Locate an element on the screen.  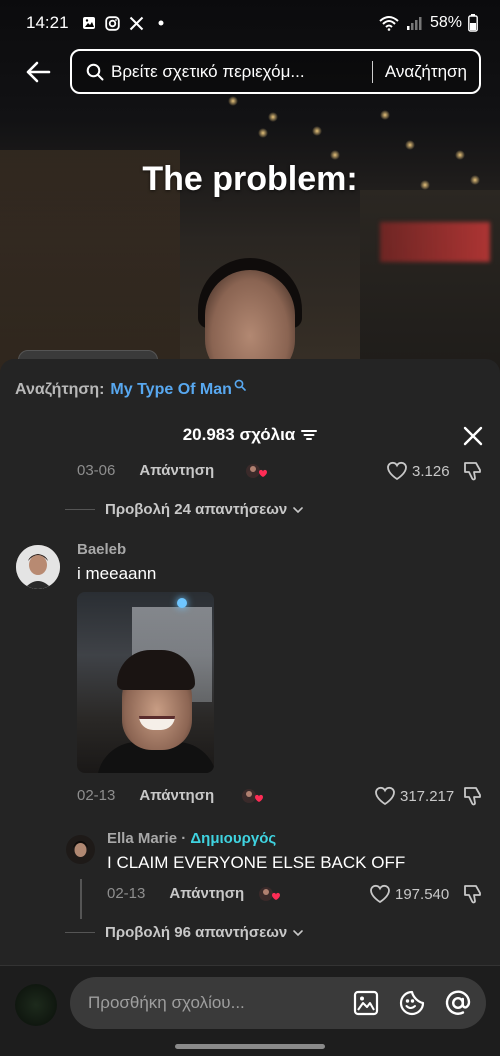
arrow-left-icon is located at coordinates (38, 72).